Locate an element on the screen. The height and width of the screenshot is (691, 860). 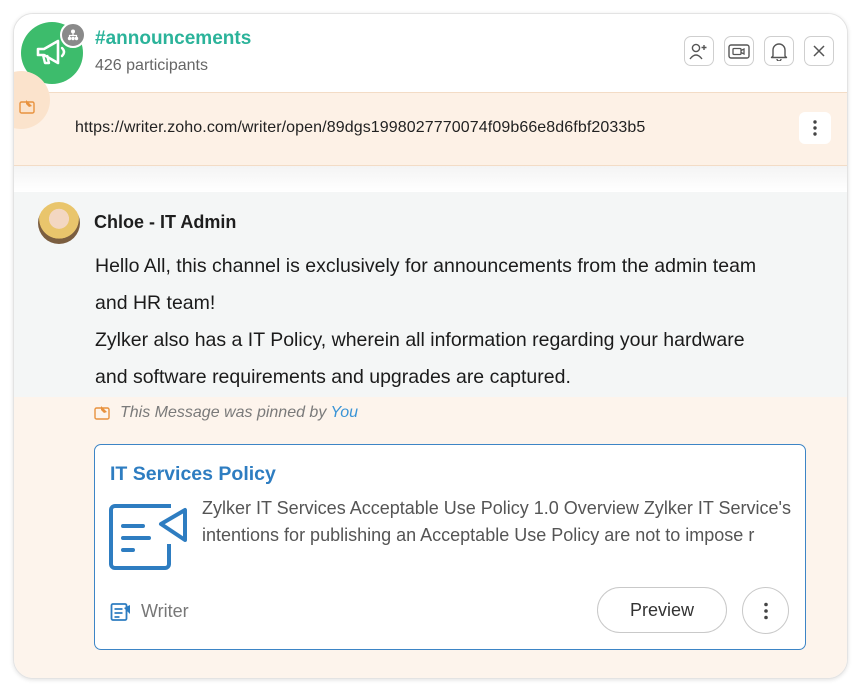
participant-count: 426 participants is located at coordinates (151, 66).